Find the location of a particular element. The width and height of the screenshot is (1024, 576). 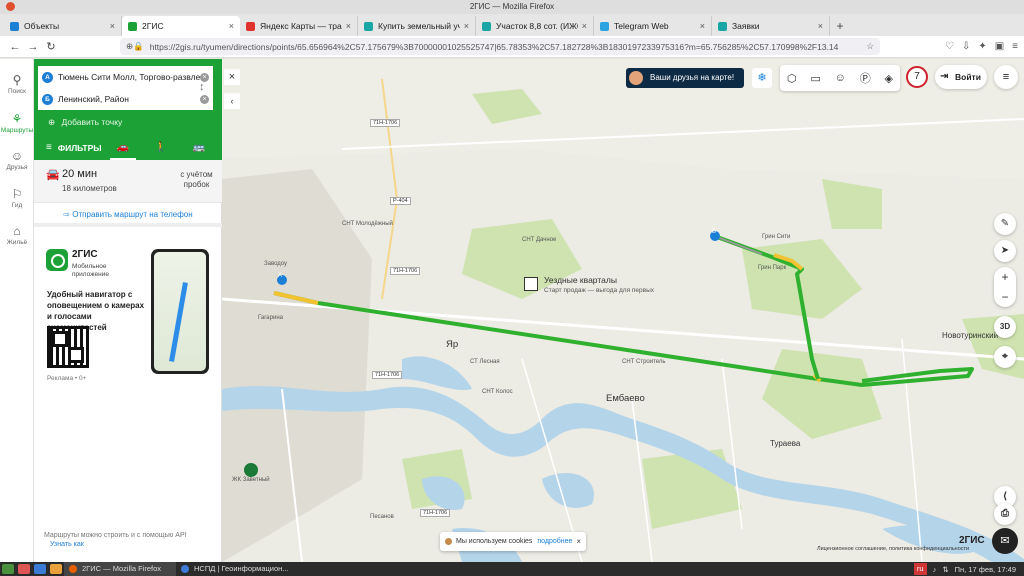

promo-title: Уездные кварталы is located at coordinates (580, 280).